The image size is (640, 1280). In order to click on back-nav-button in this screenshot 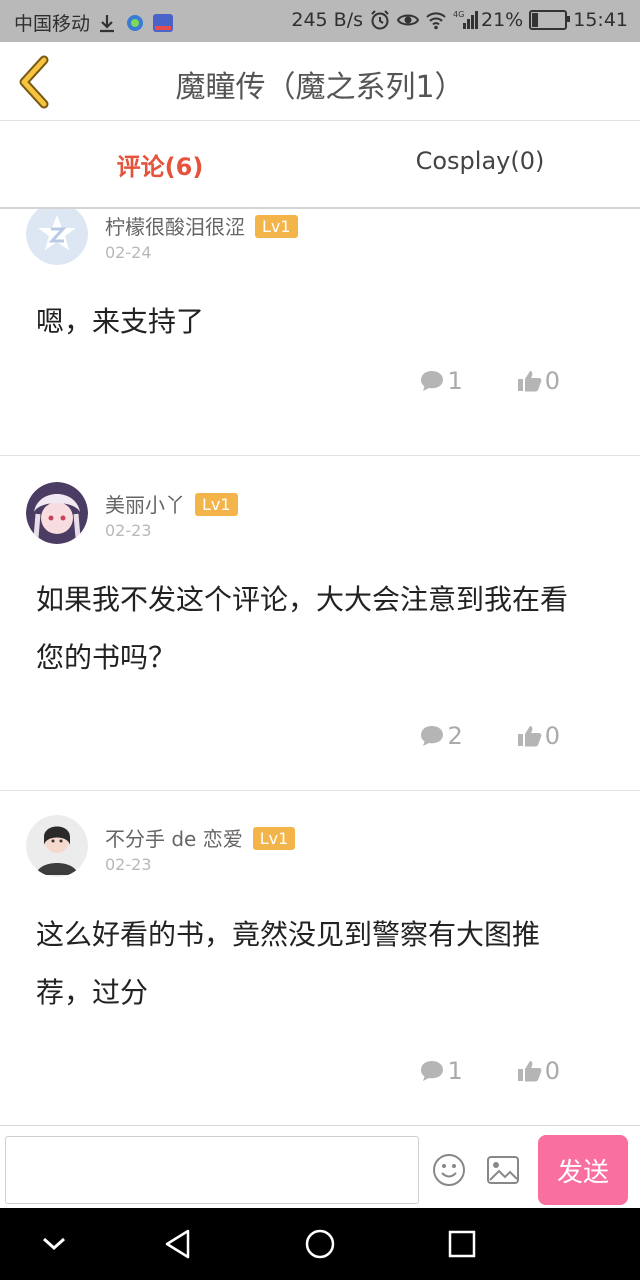, I will do `click(178, 1244)`.